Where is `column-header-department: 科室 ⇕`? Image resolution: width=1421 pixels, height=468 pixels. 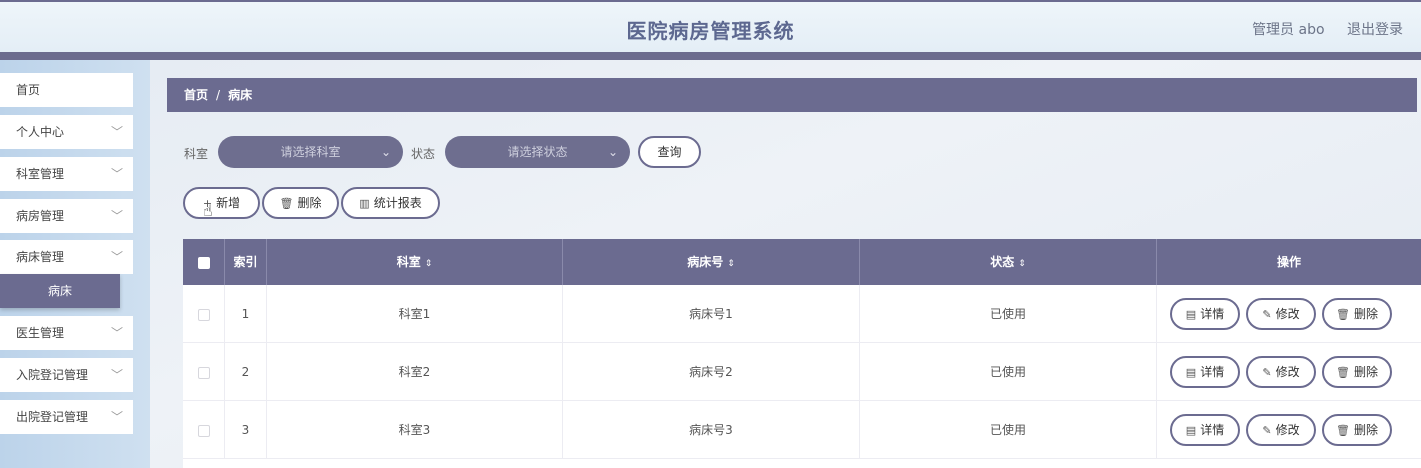
column-header-department: 科室 ⇕ is located at coordinates (415, 262).